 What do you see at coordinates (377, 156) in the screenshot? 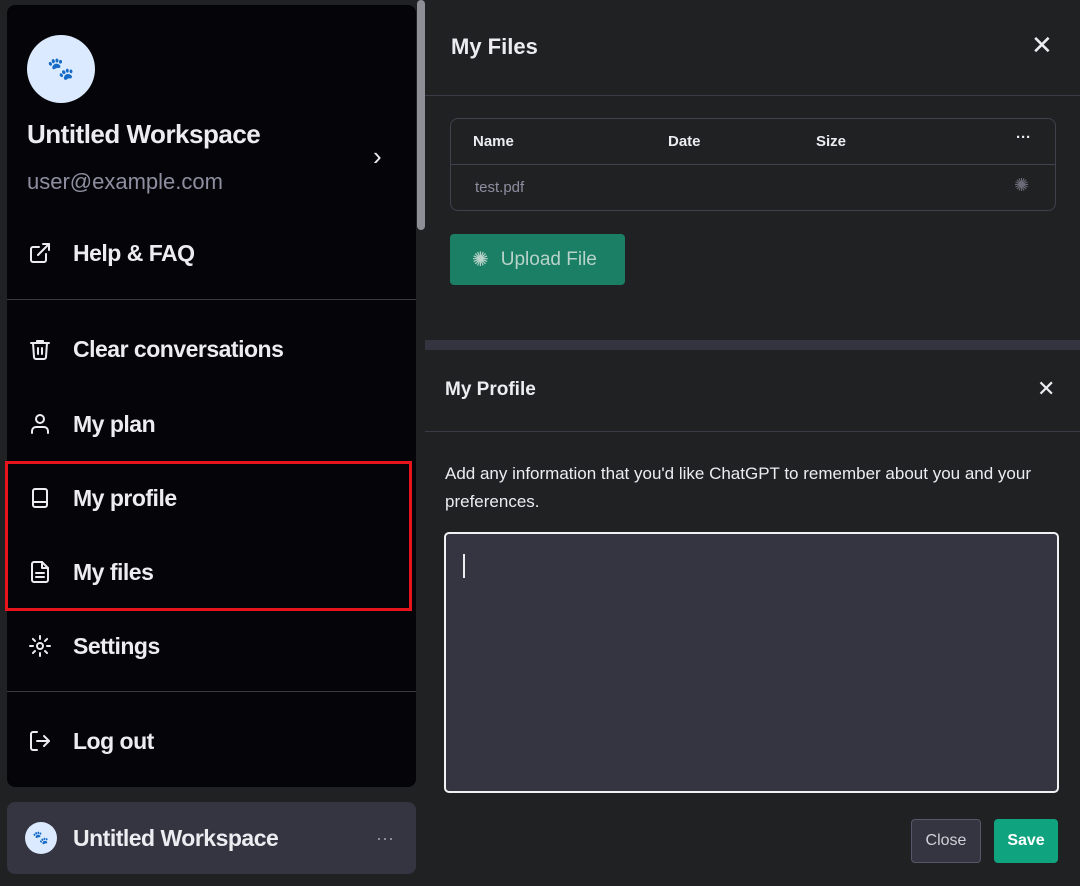
I see `chevron-right-icon: ›` at bounding box center [377, 156].